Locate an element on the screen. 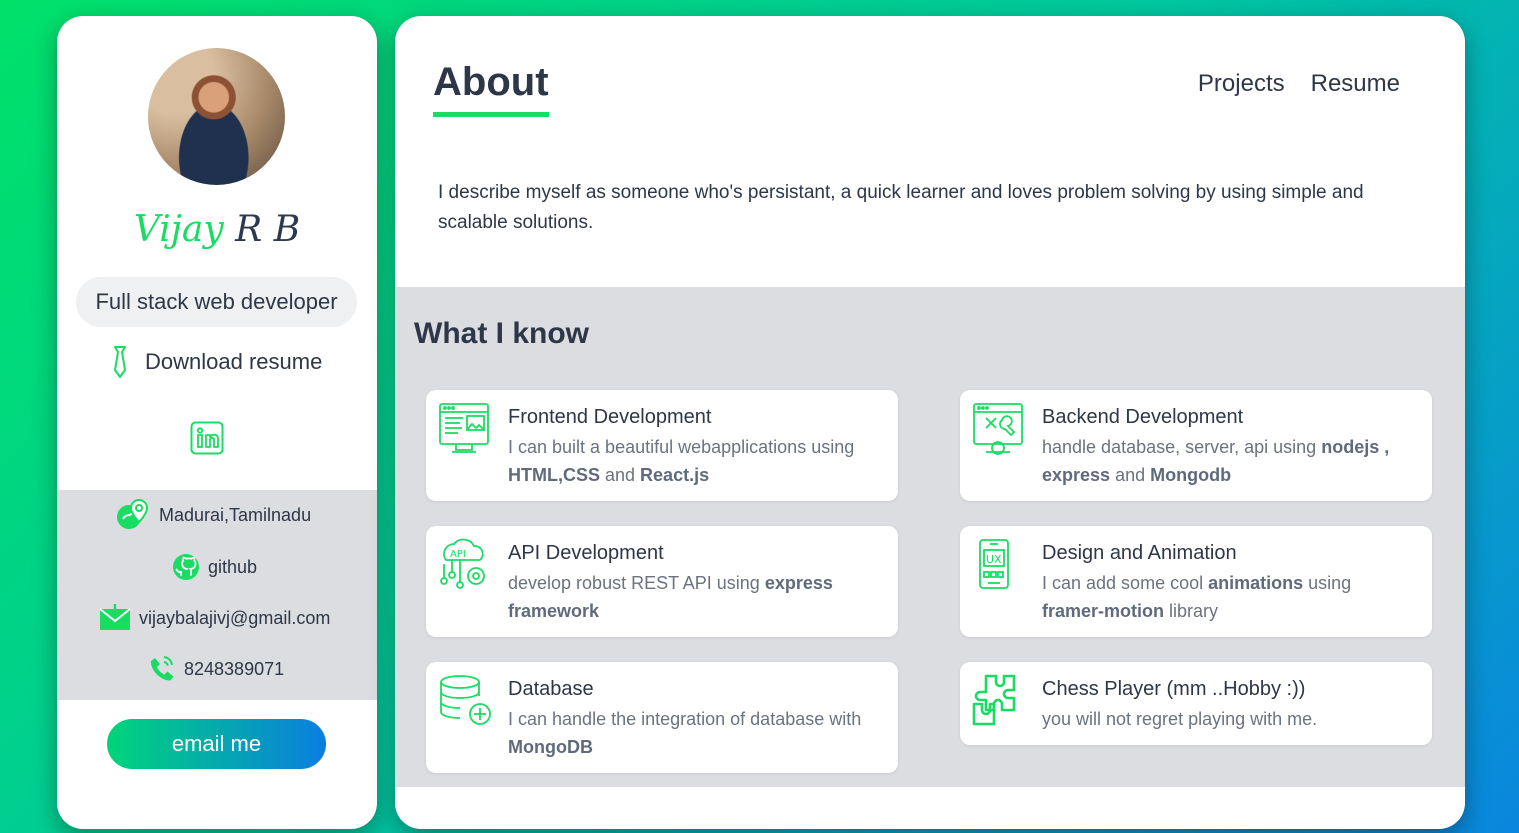 The height and width of the screenshot is (833, 1519). contact-github: github is located at coordinates (214, 567).